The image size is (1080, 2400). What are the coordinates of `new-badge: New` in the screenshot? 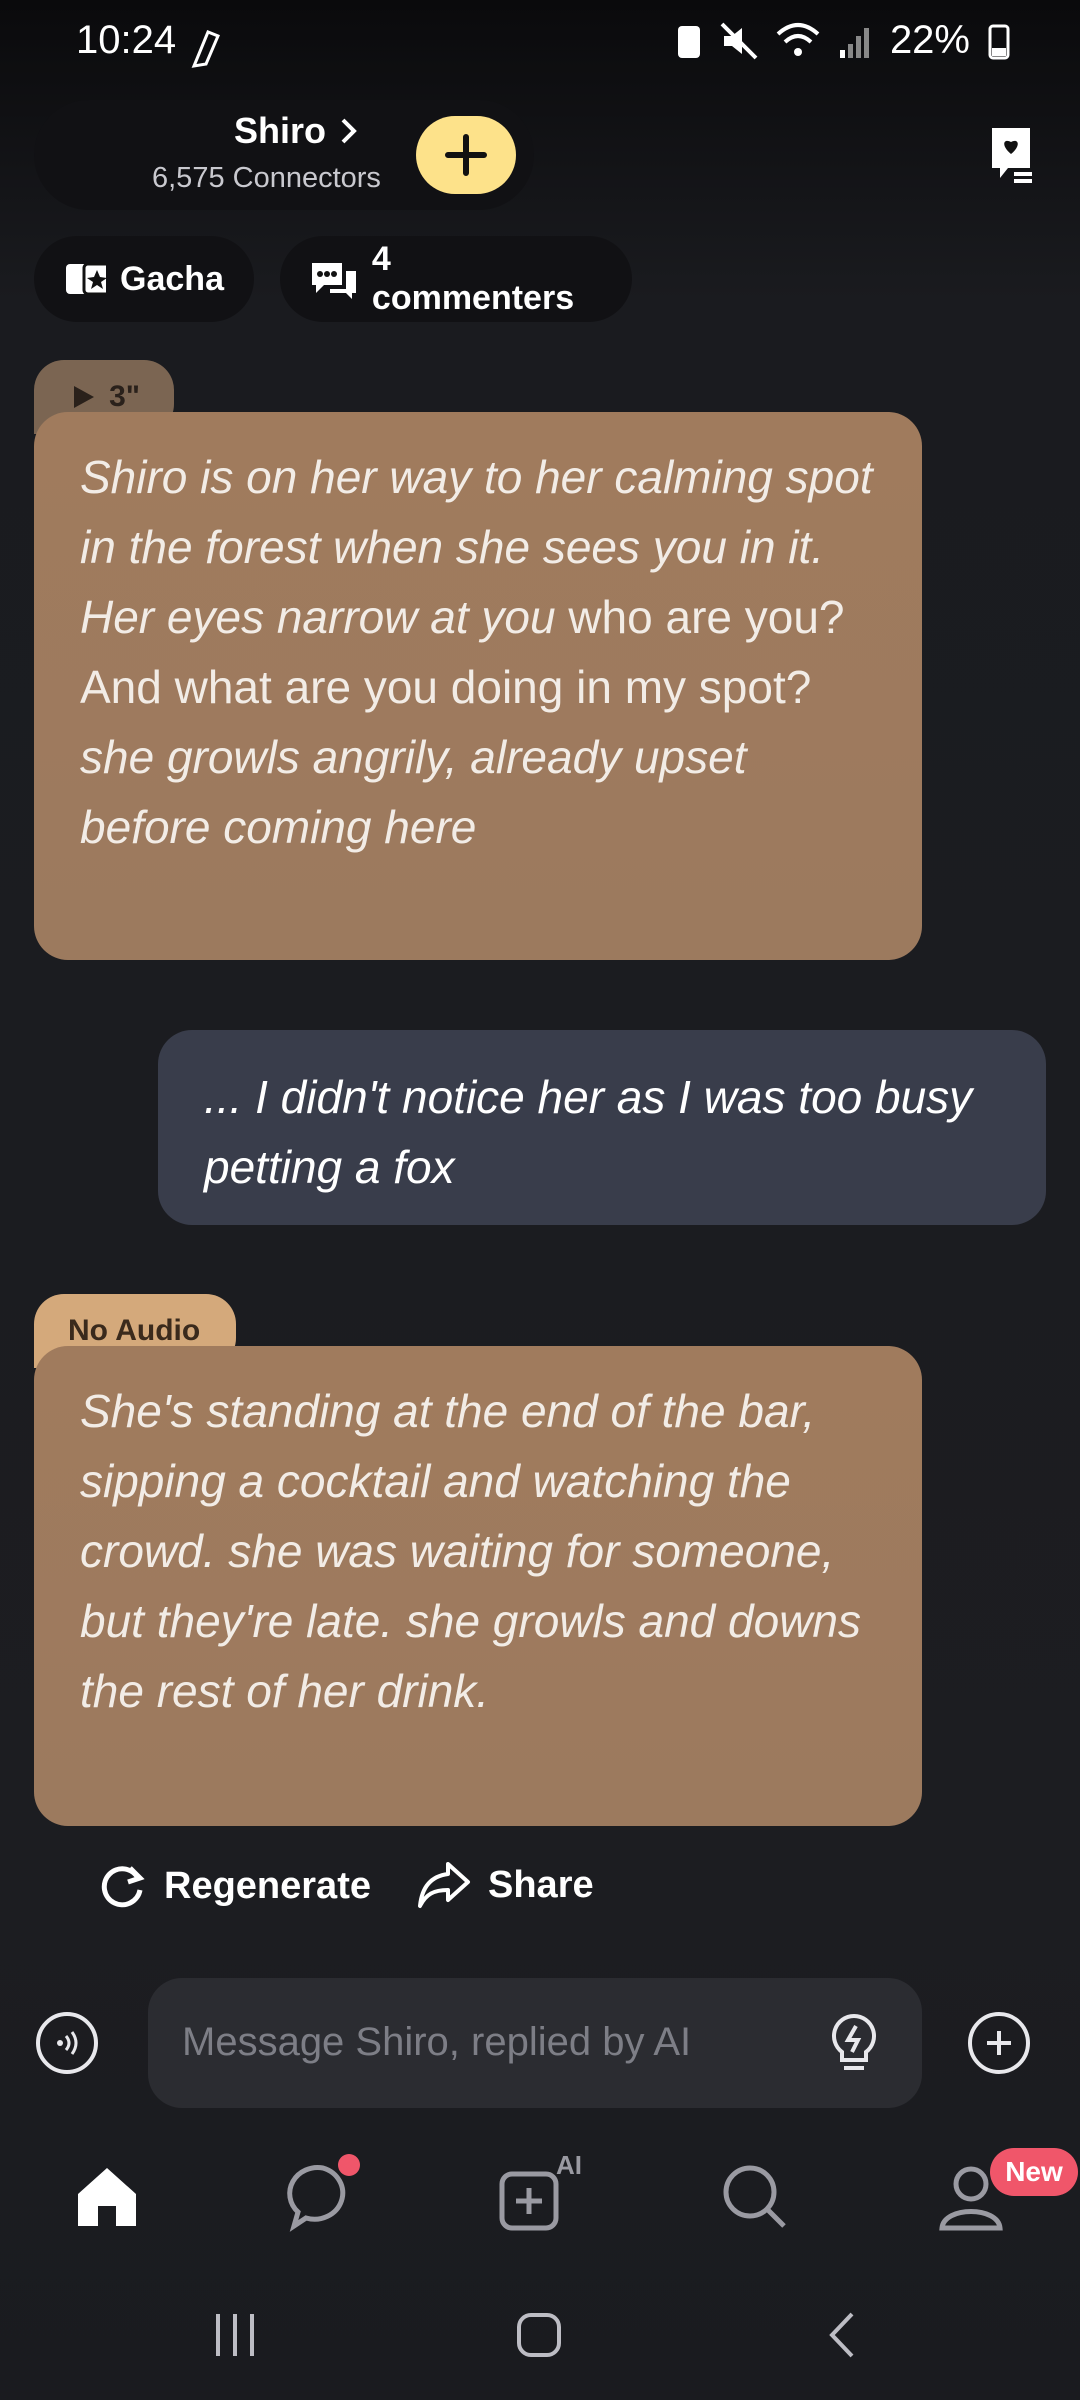 It's located at (1034, 2172).